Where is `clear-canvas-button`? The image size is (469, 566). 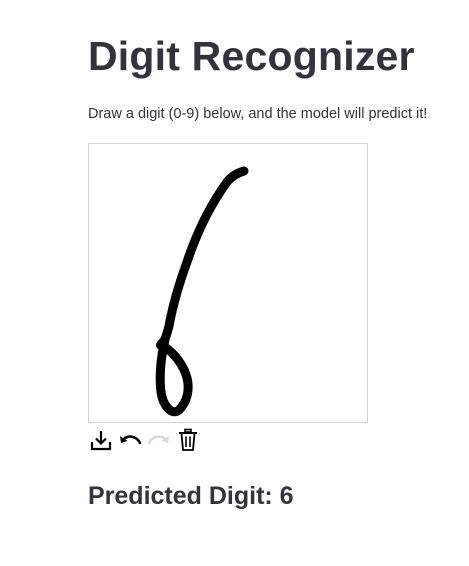
clear-canvas-button is located at coordinates (188, 440).